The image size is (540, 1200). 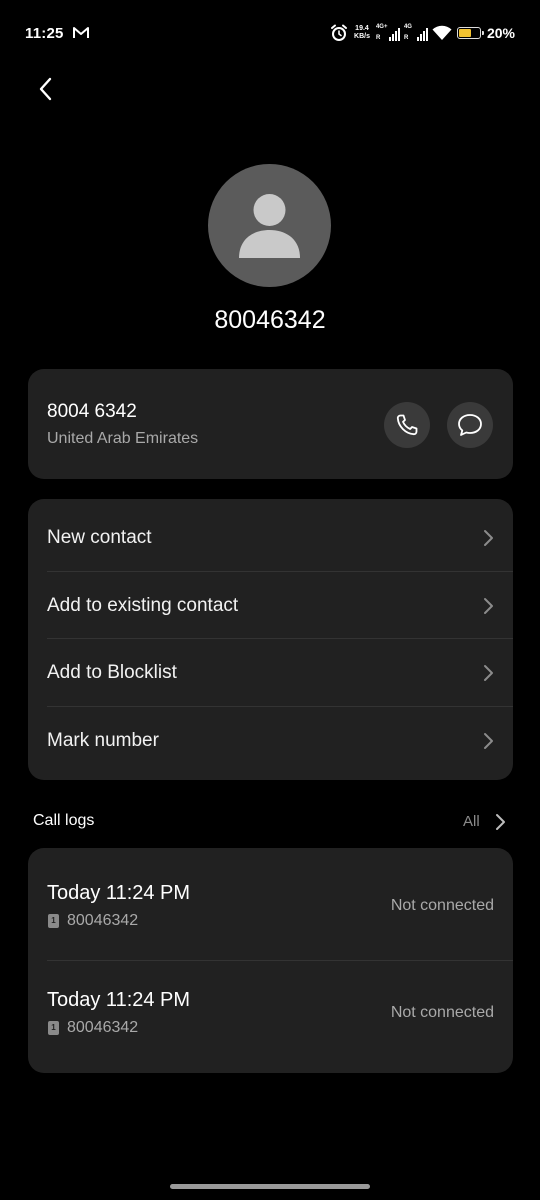 I want to click on alarm-icon, so click(x=339, y=32).